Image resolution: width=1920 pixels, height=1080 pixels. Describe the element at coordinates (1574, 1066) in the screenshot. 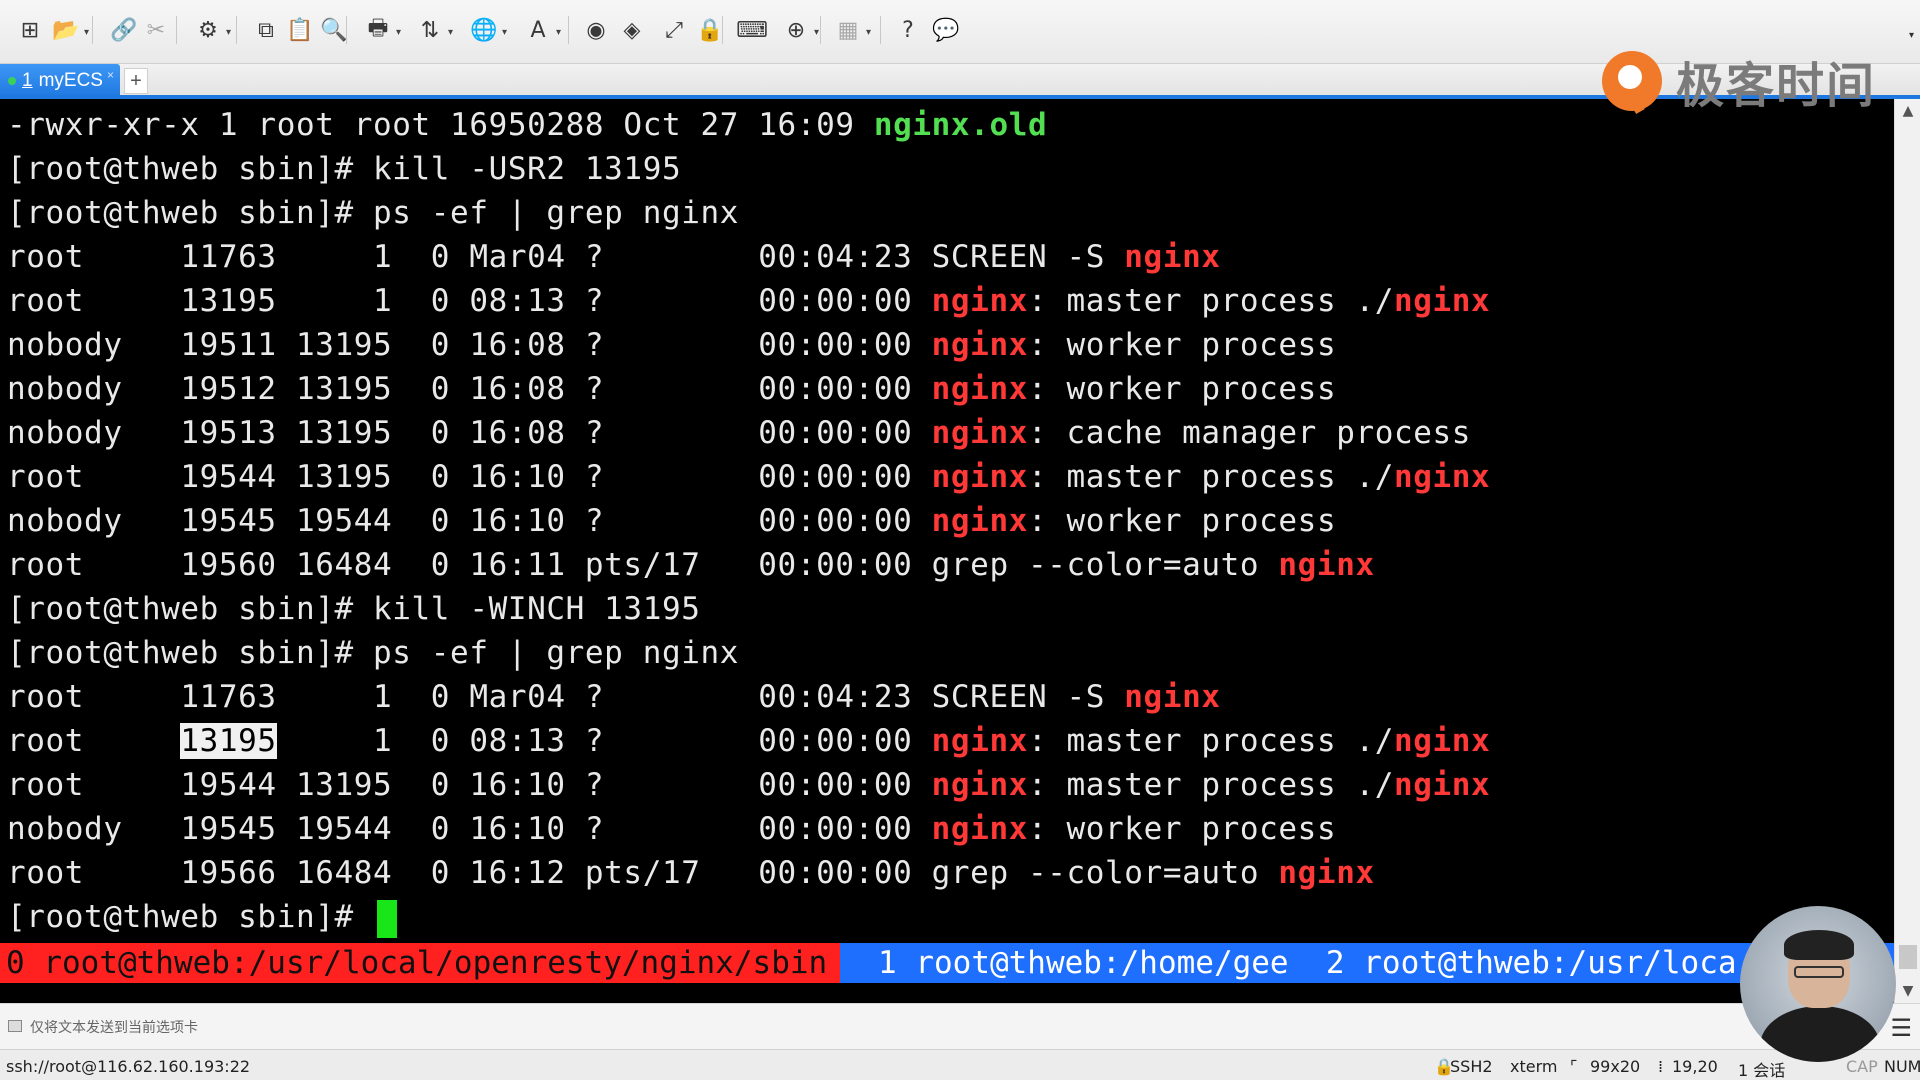

I see `size-icon: ⌜` at that location.